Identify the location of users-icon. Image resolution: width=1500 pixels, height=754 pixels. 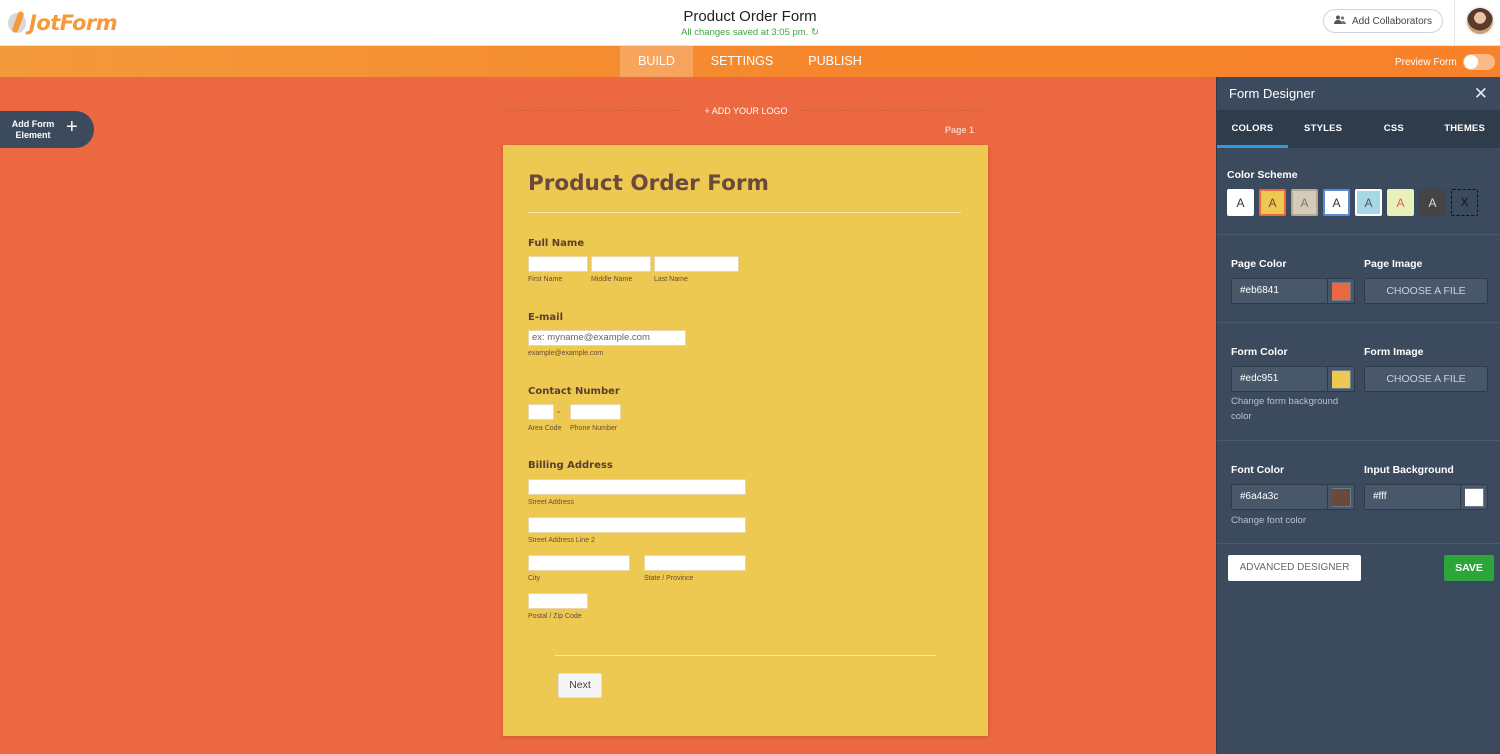
(1339, 21).